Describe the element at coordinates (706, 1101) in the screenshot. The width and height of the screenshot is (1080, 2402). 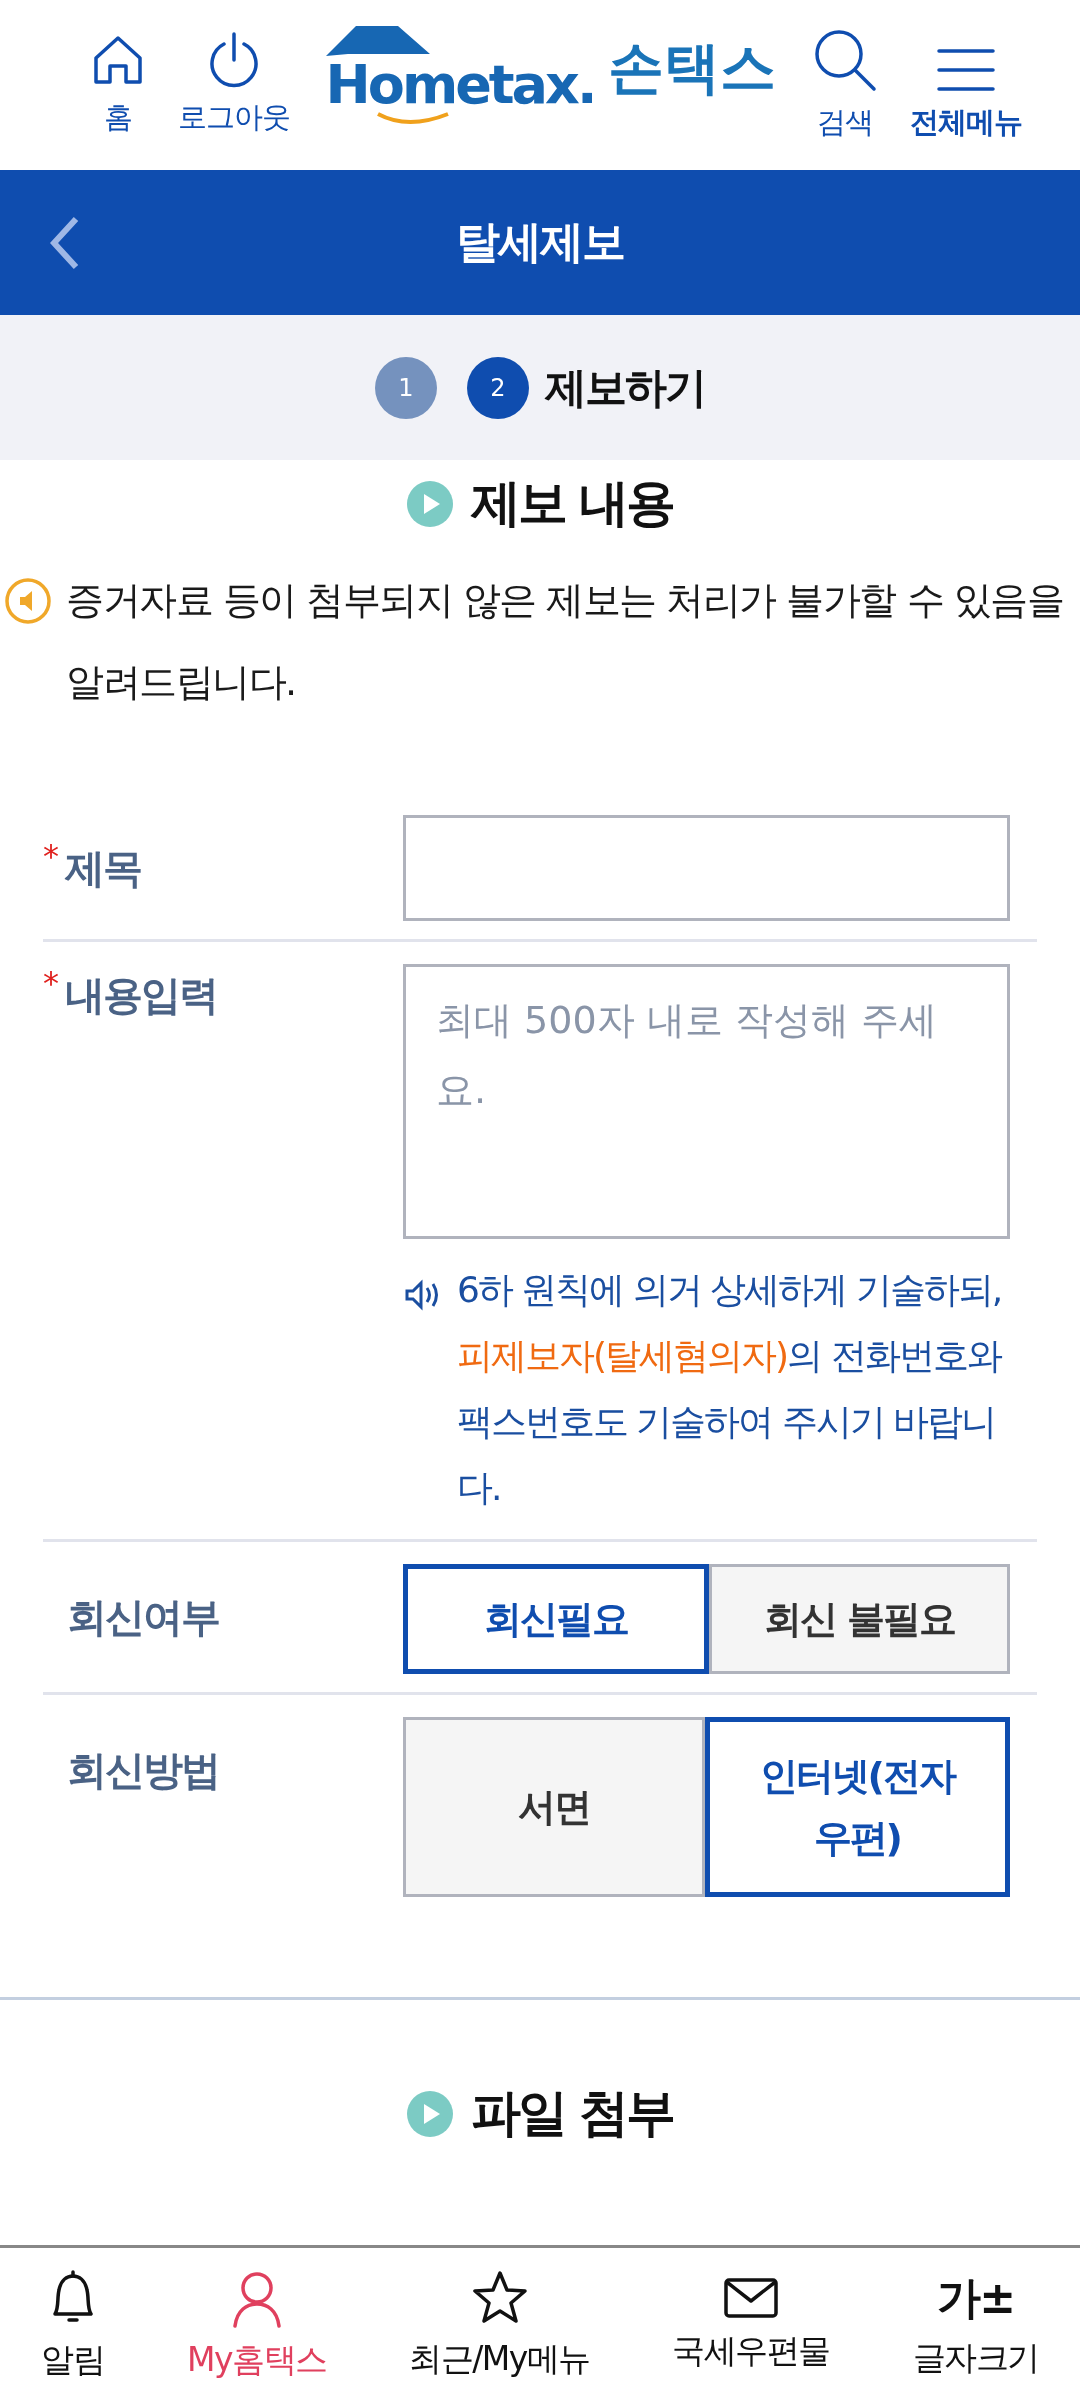
I see `content-textarea: 최대 500자 내로 작성해 주세요.` at that location.